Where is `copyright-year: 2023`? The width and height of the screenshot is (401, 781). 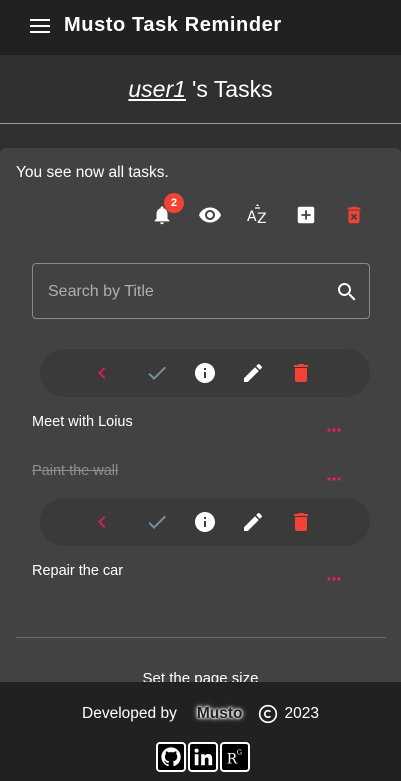
copyright-year: 2023 is located at coordinates (301, 713).